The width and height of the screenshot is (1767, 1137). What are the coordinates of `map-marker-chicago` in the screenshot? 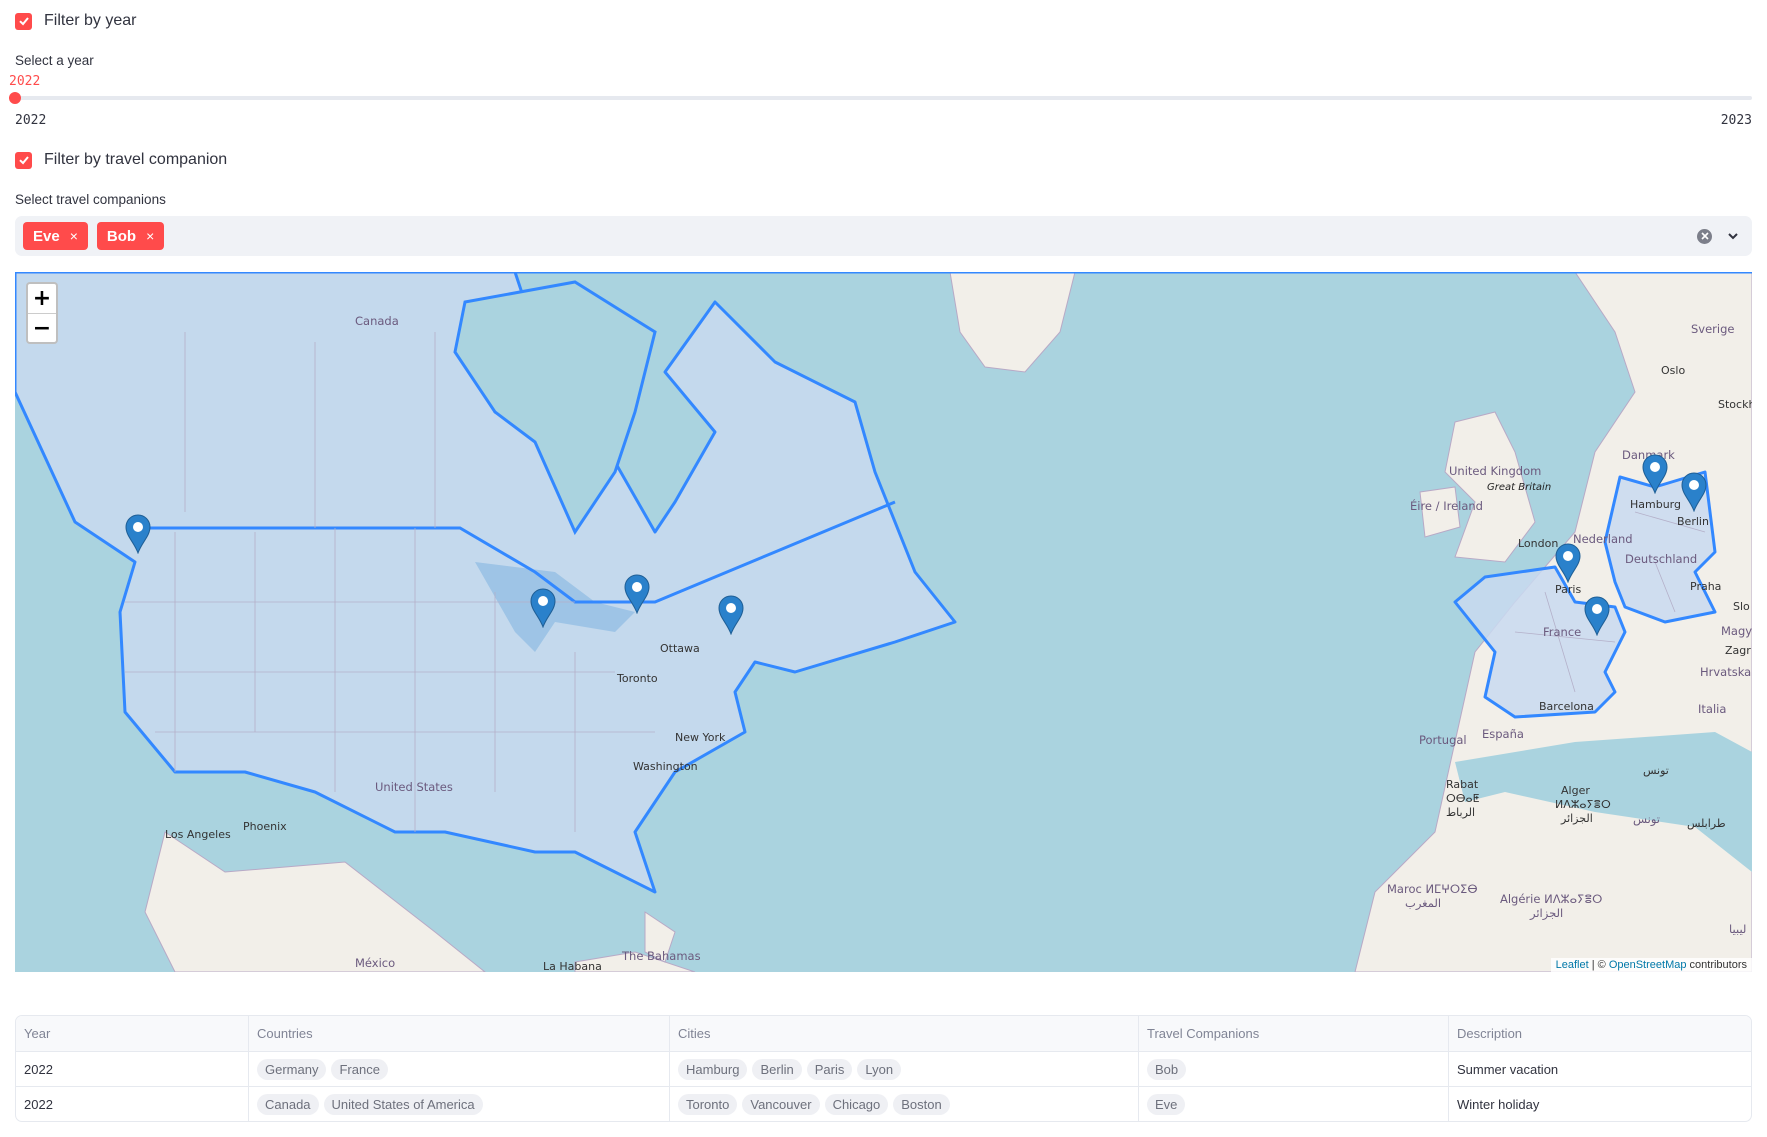 It's located at (543, 608).